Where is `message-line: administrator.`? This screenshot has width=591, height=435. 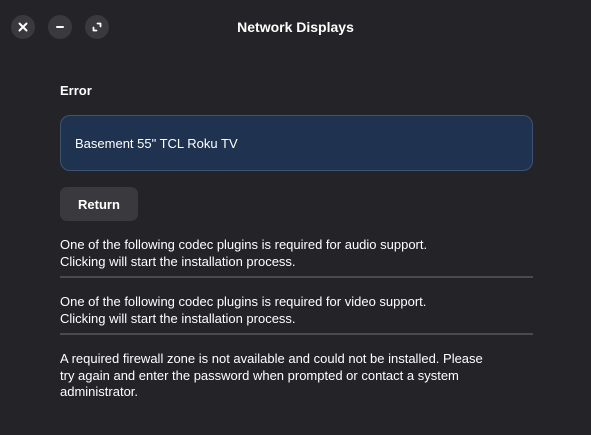 message-line: administrator. is located at coordinates (99, 391).